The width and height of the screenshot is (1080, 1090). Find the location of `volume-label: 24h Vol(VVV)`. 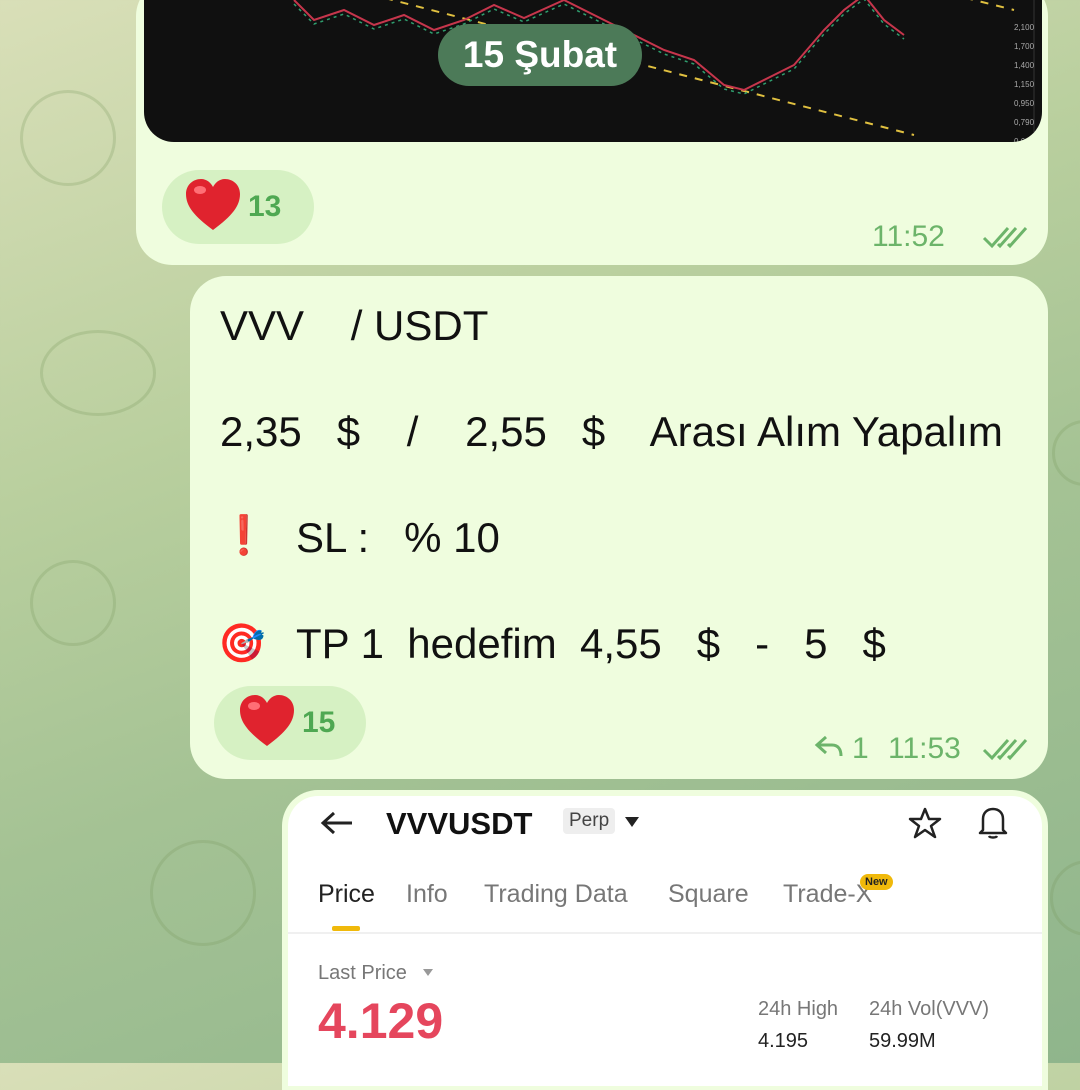

volume-label: 24h Vol(VVV) is located at coordinates (929, 1009).